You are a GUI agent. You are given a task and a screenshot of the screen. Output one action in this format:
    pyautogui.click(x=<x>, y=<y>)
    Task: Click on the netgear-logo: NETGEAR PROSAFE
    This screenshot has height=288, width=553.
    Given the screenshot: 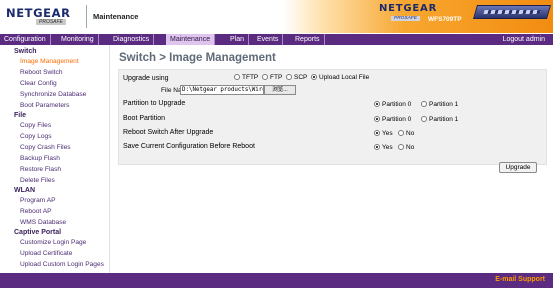 What is the action you would take?
    pyautogui.click(x=43, y=17)
    